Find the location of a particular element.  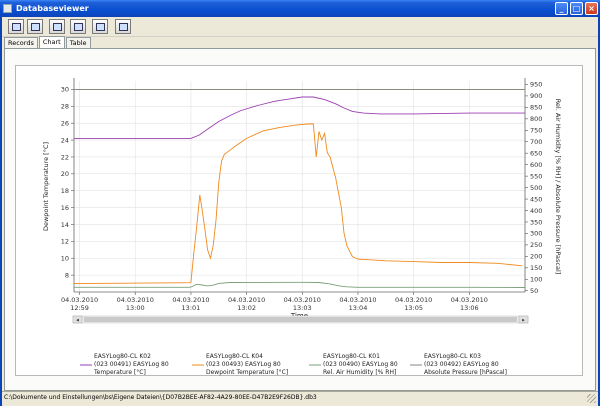

x-axis-tick-time: 12:59 is located at coordinates (79, 308).